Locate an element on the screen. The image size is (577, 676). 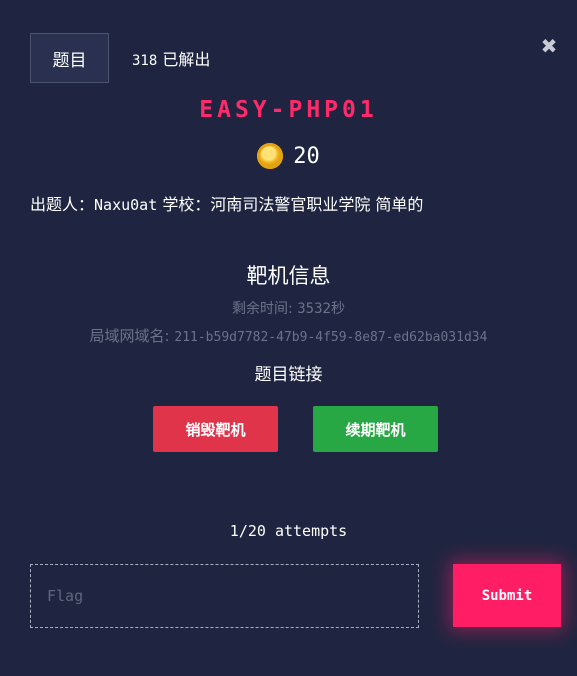
remaining-time: 剩余时间: 3532秒 is located at coordinates (288, 308).